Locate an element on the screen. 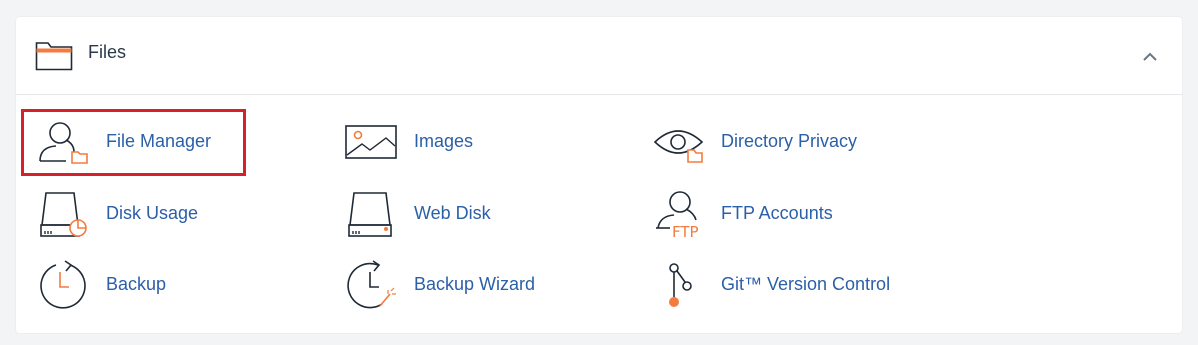 The width and height of the screenshot is (1198, 345). tool-label: Backup is located at coordinates (136, 284).